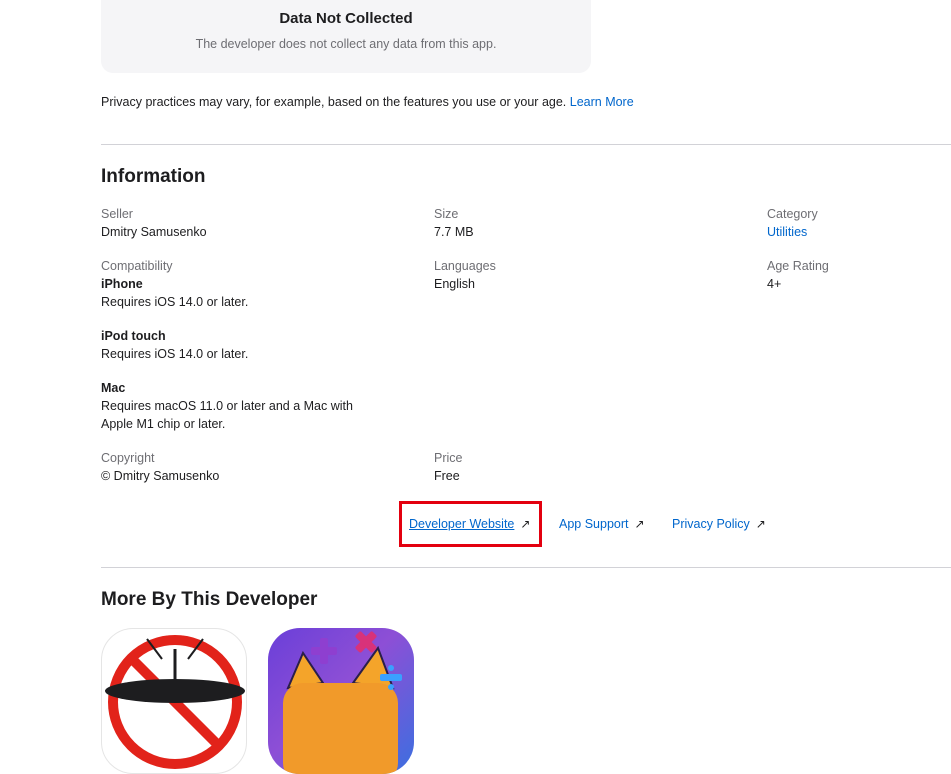 Image resolution: width=951 pixels, height=774 pixels. I want to click on app-icon-mosquito, so click(174, 701).